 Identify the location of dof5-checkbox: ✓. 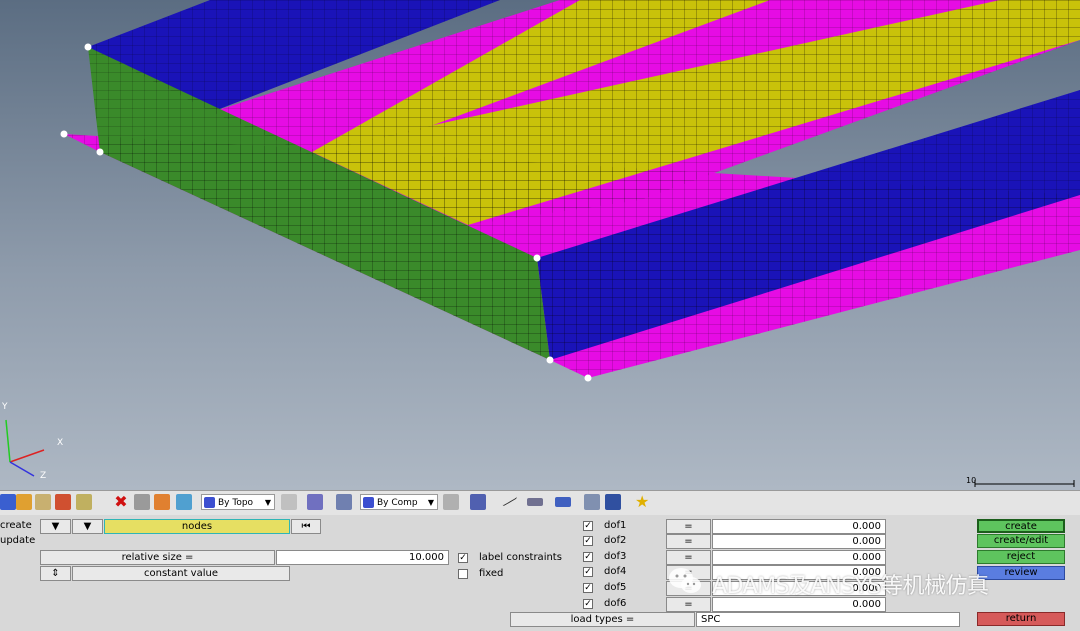
(588, 588).